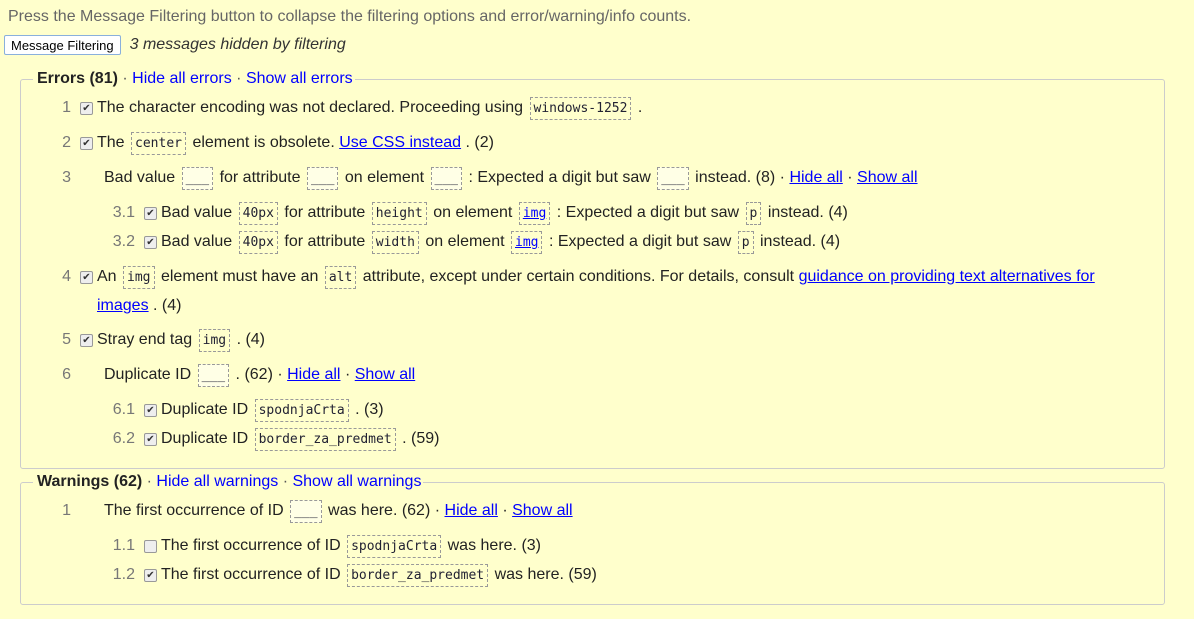  I want to click on code-token: windows-1252, so click(580, 108).